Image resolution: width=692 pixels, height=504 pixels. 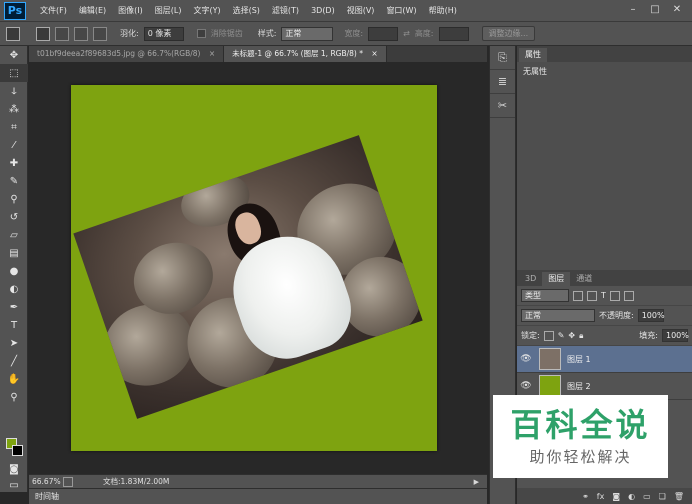 I want to click on antialias-checkbox, so click(x=201, y=33).